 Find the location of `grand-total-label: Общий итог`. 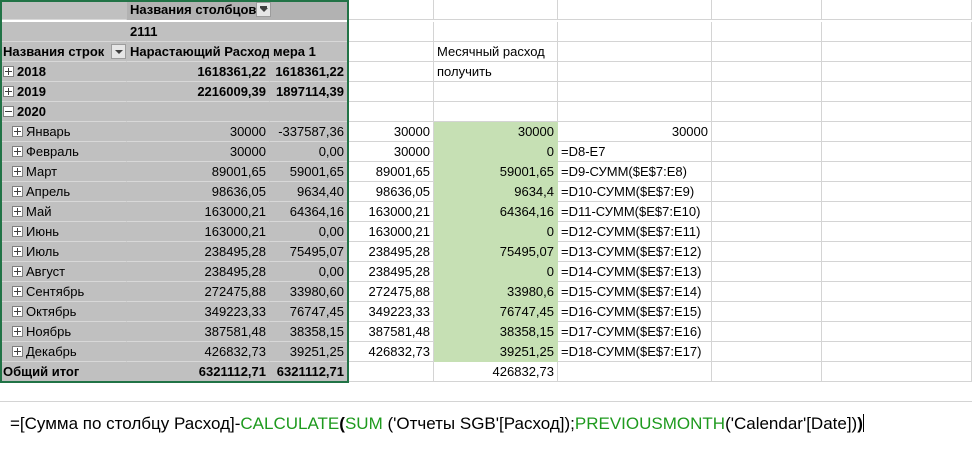

grand-total-label: Общий итог is located at coordinates (63, 372).